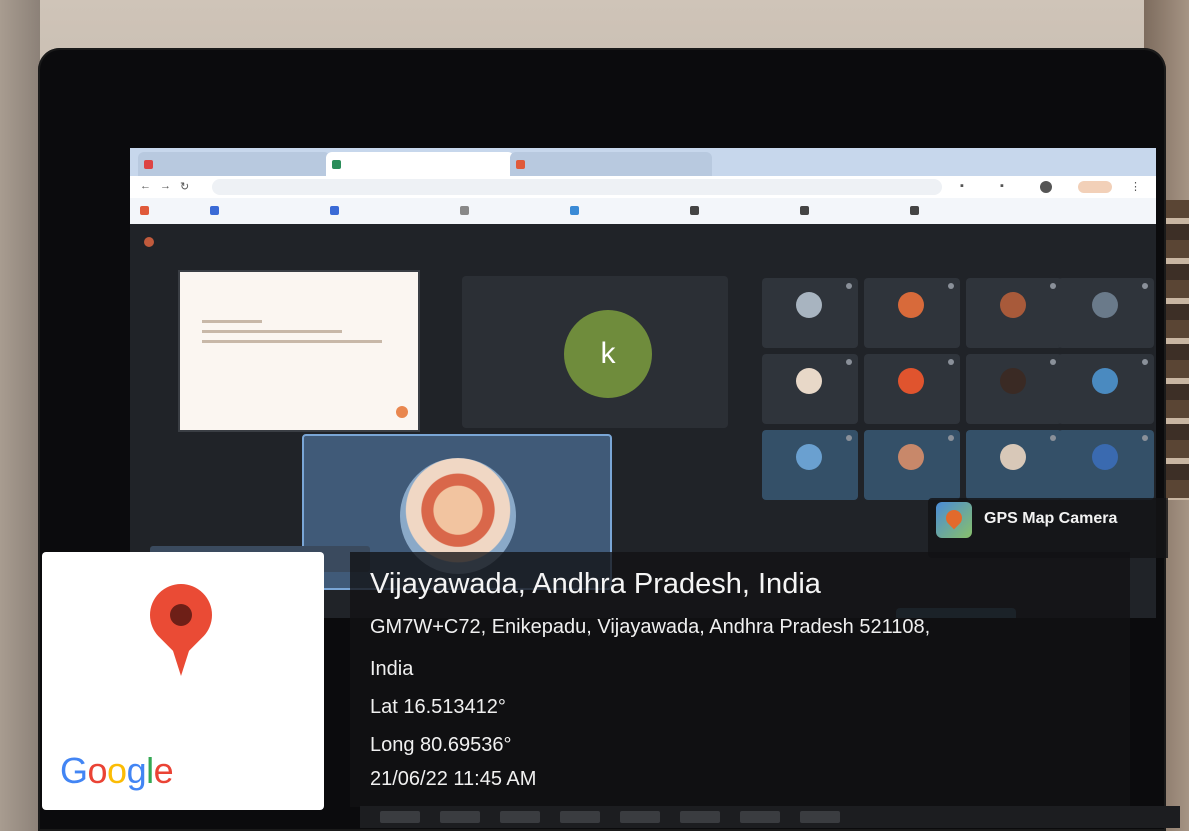  Describe the element at coordinates (1051, 518) in the screenshot. I see `gps-app-name: GPS Map Camera` at that location.